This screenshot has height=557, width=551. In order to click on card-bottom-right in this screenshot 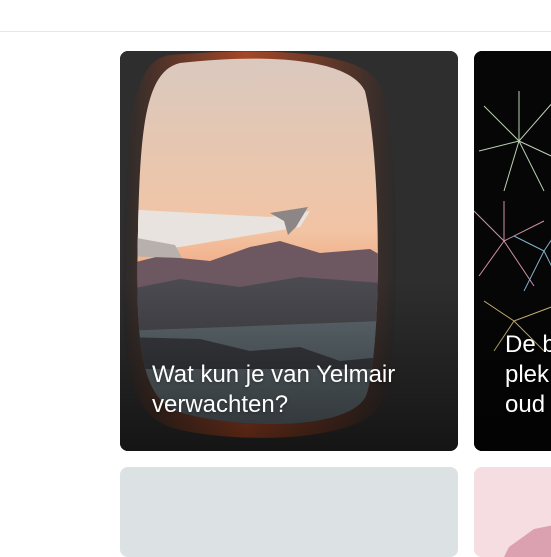, I will do `click(512, 512)`.